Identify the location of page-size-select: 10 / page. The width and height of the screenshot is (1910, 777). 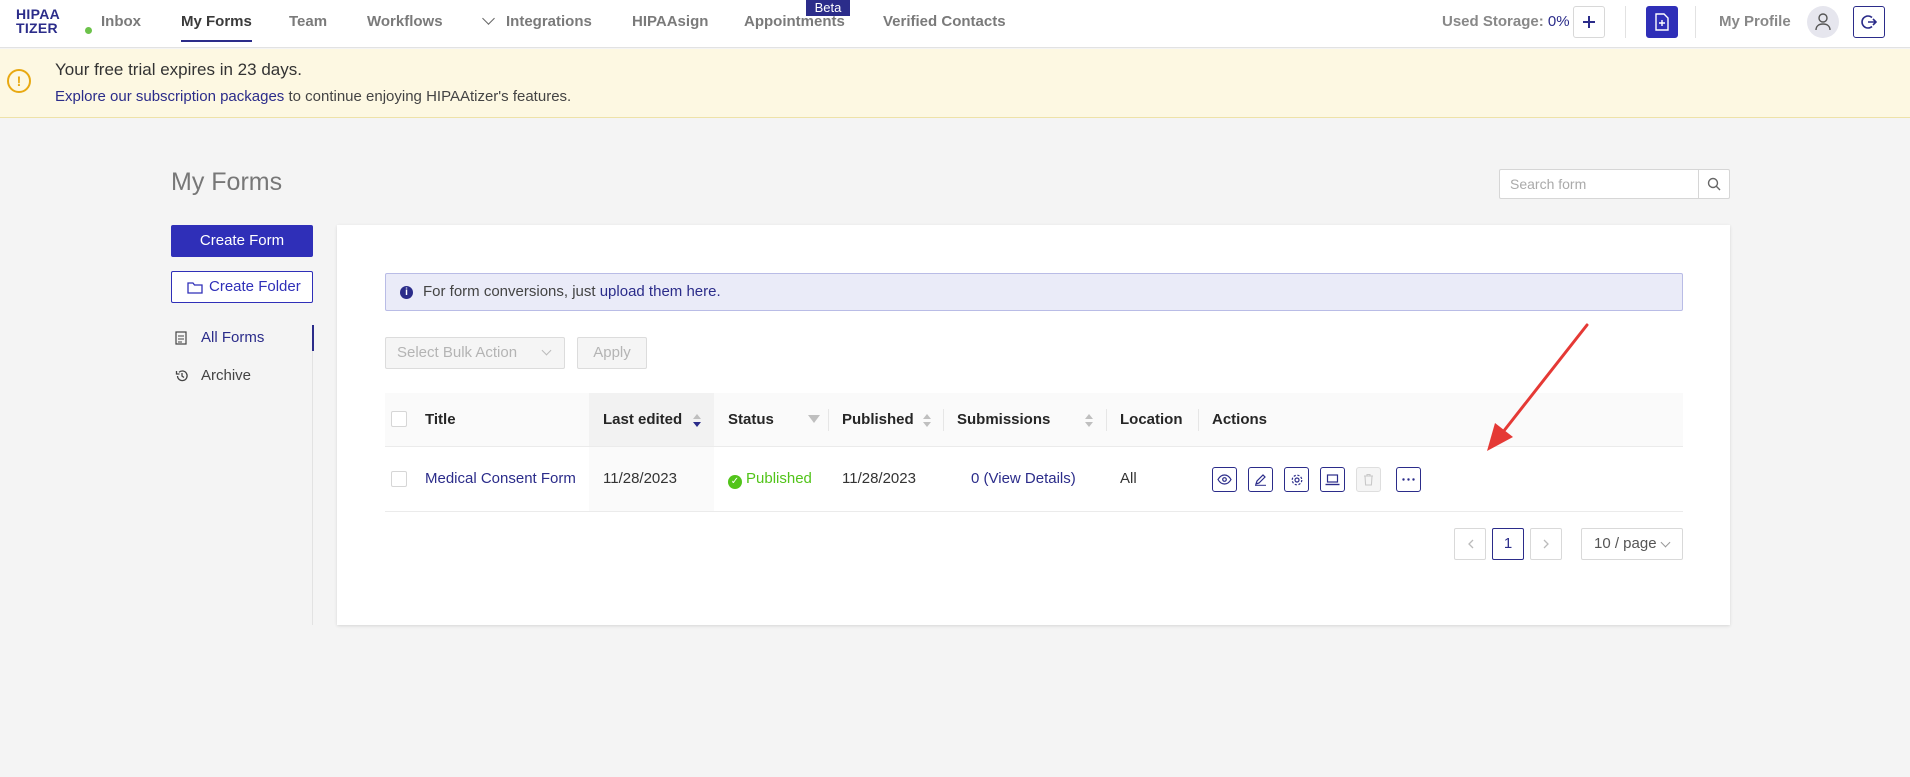
(1632, 544).